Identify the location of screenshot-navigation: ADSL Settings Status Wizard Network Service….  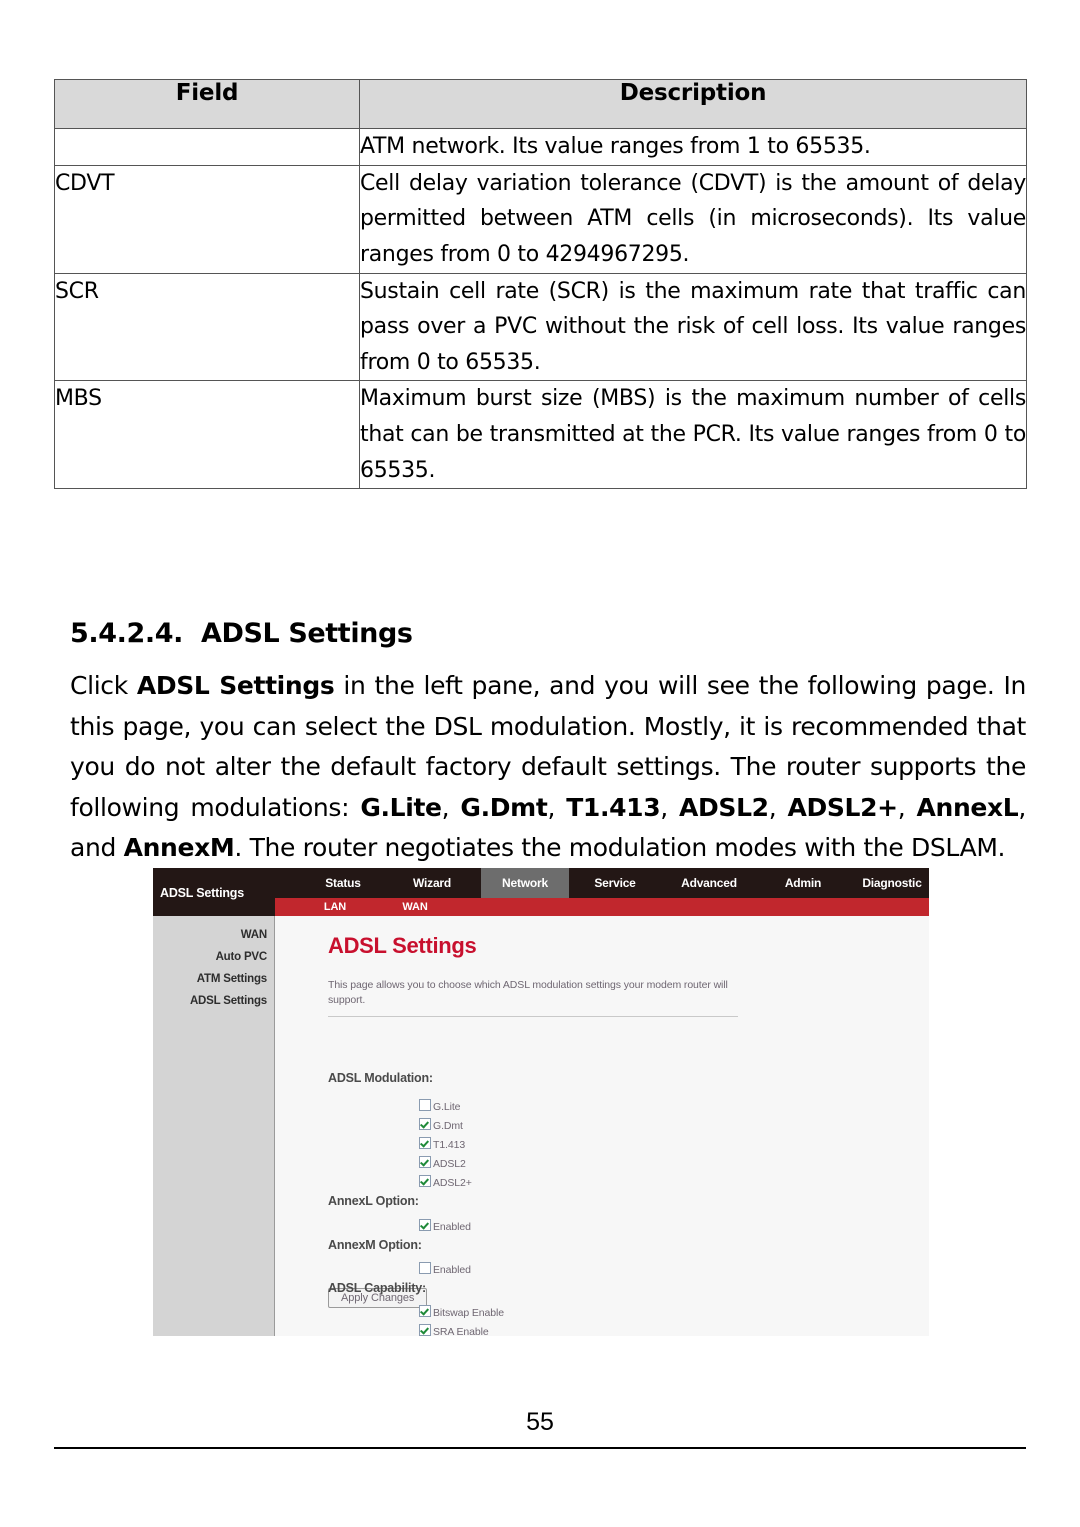
(541, 892).